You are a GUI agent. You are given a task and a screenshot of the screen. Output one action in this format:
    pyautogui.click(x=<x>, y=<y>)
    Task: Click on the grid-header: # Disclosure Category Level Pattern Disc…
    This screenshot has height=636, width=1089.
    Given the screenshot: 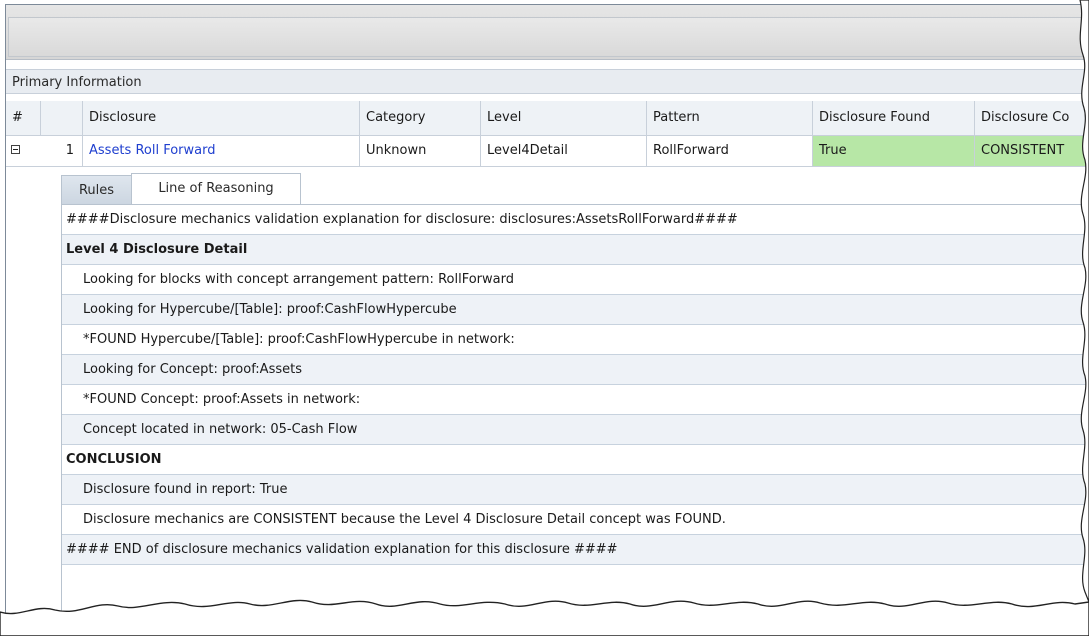 What is the action you would take?
    pyautogui.click(x=547, y=118)
    